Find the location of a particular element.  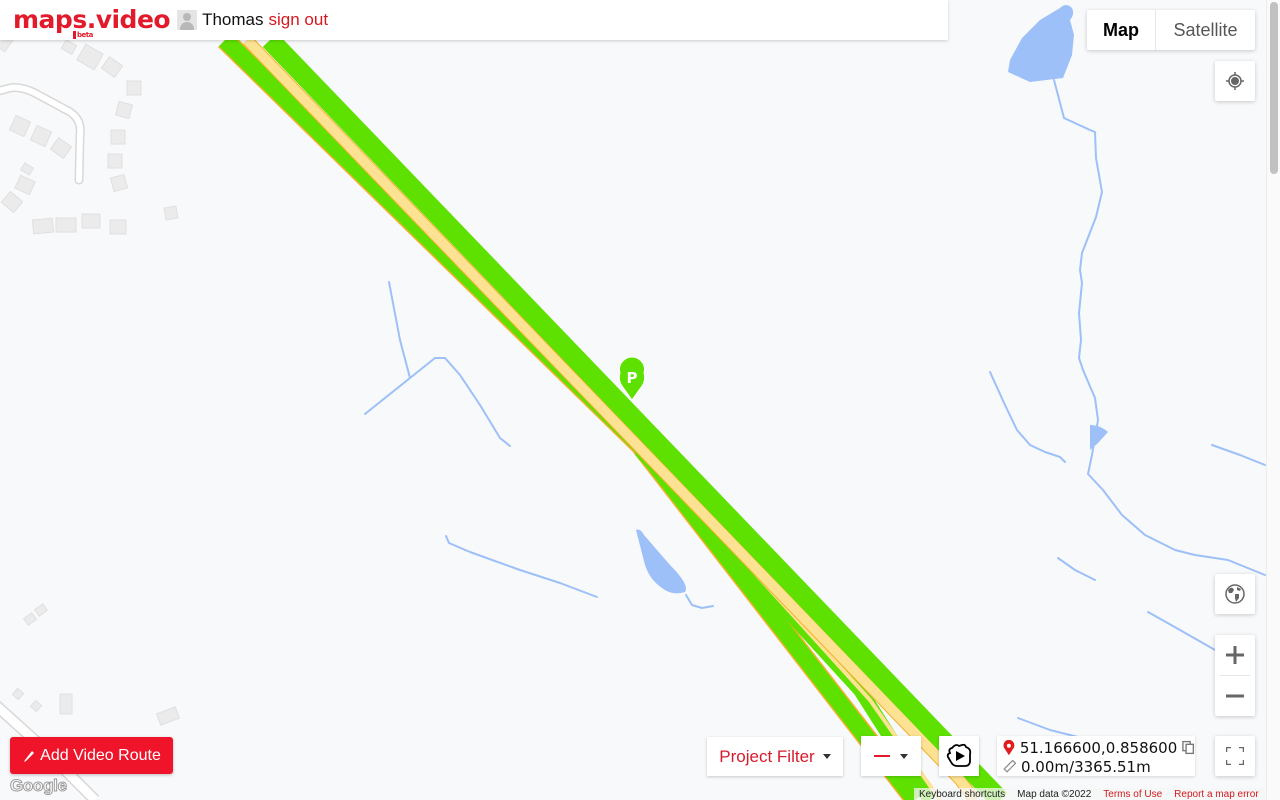

page-scrollbar is located at coordinates (1273, 400).